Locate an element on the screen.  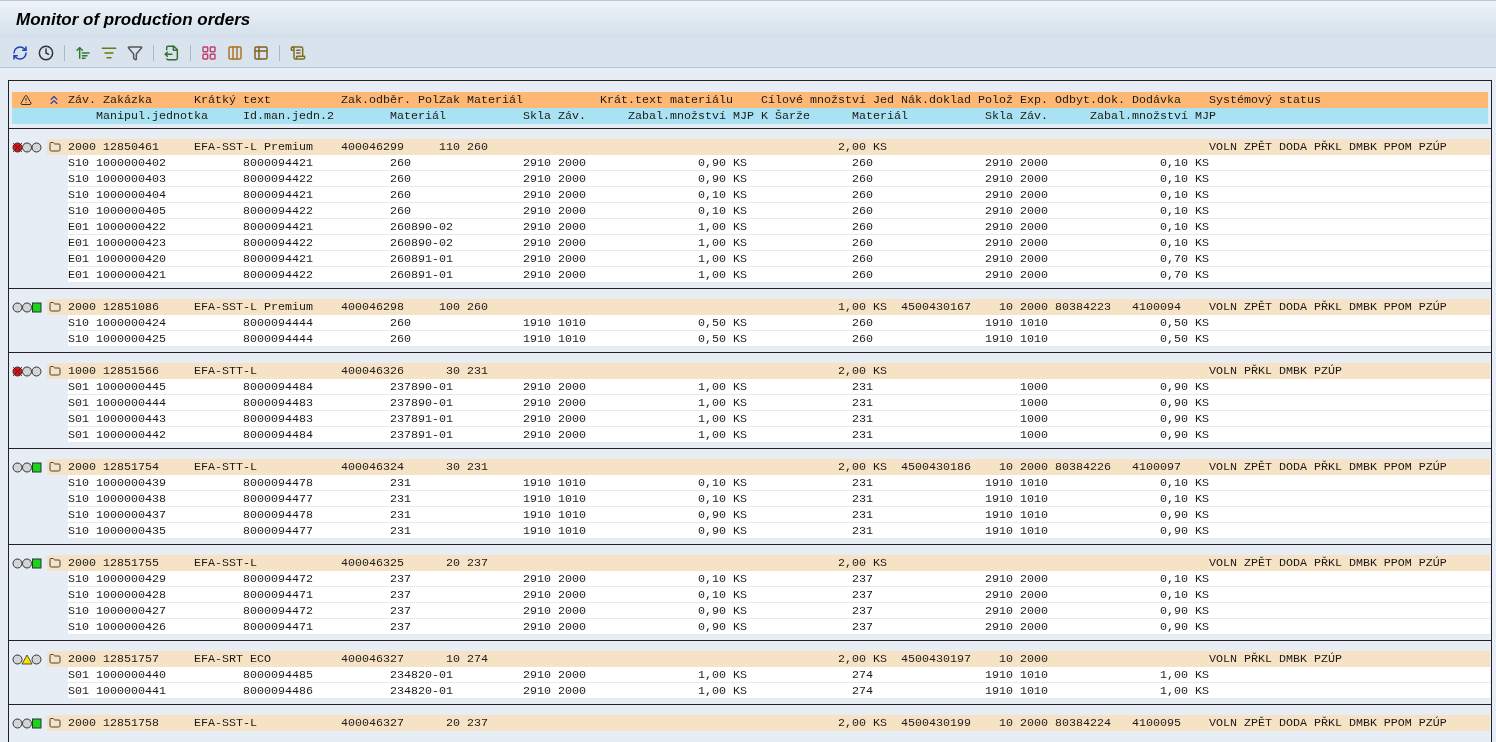
scroll-icon is located at coordinates (298, 52).